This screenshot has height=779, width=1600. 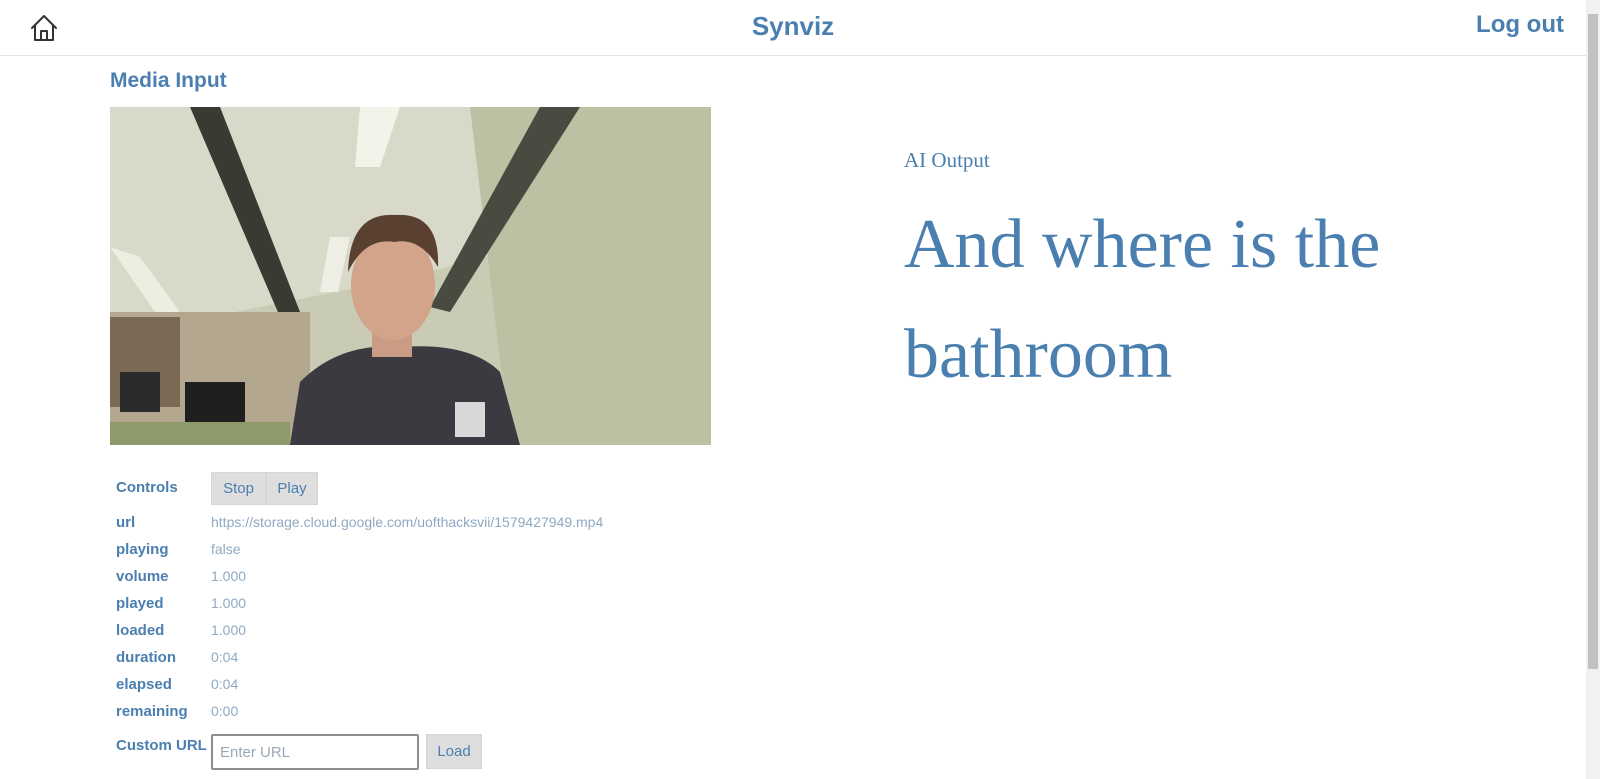 I want to click on field-value-duration: 0:04, so click(x=225, y=657).